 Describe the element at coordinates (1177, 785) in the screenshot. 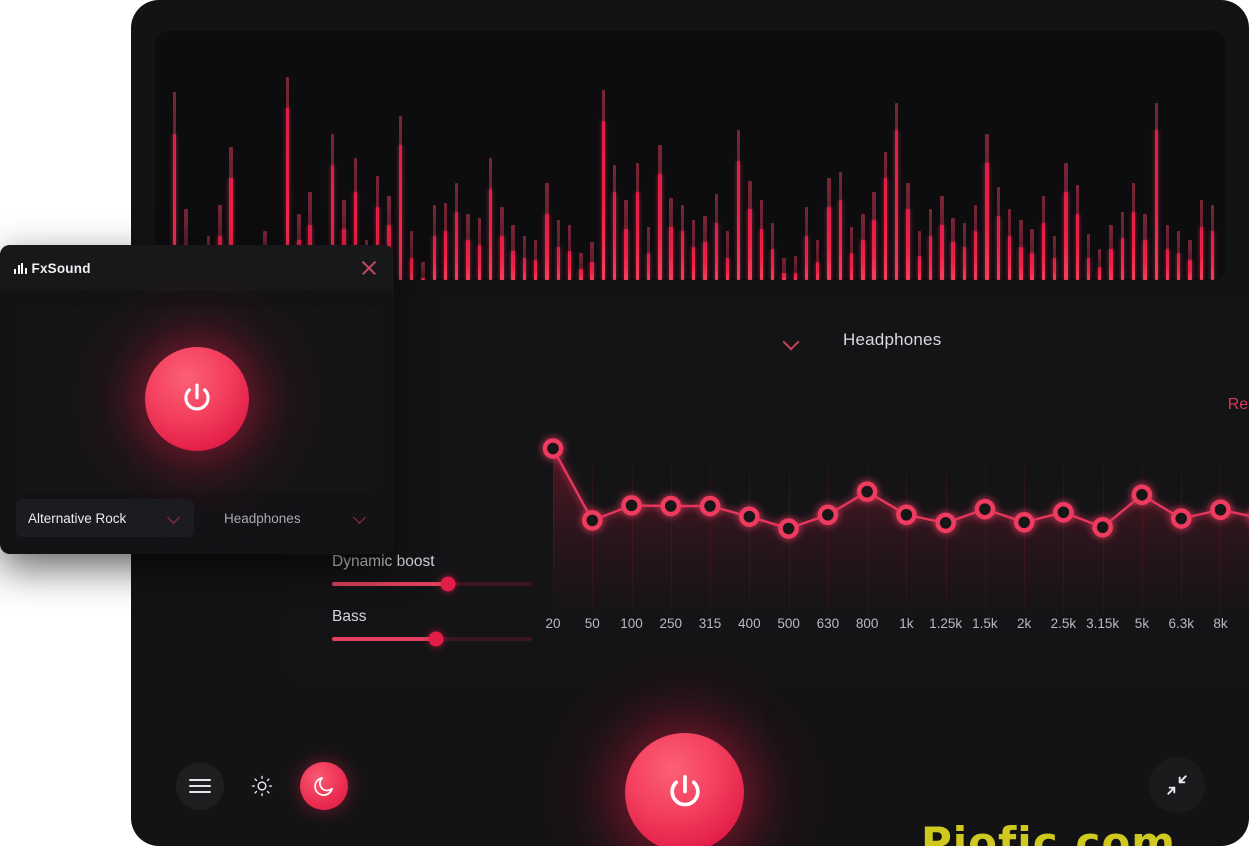

I see `collapse-button` at that location.